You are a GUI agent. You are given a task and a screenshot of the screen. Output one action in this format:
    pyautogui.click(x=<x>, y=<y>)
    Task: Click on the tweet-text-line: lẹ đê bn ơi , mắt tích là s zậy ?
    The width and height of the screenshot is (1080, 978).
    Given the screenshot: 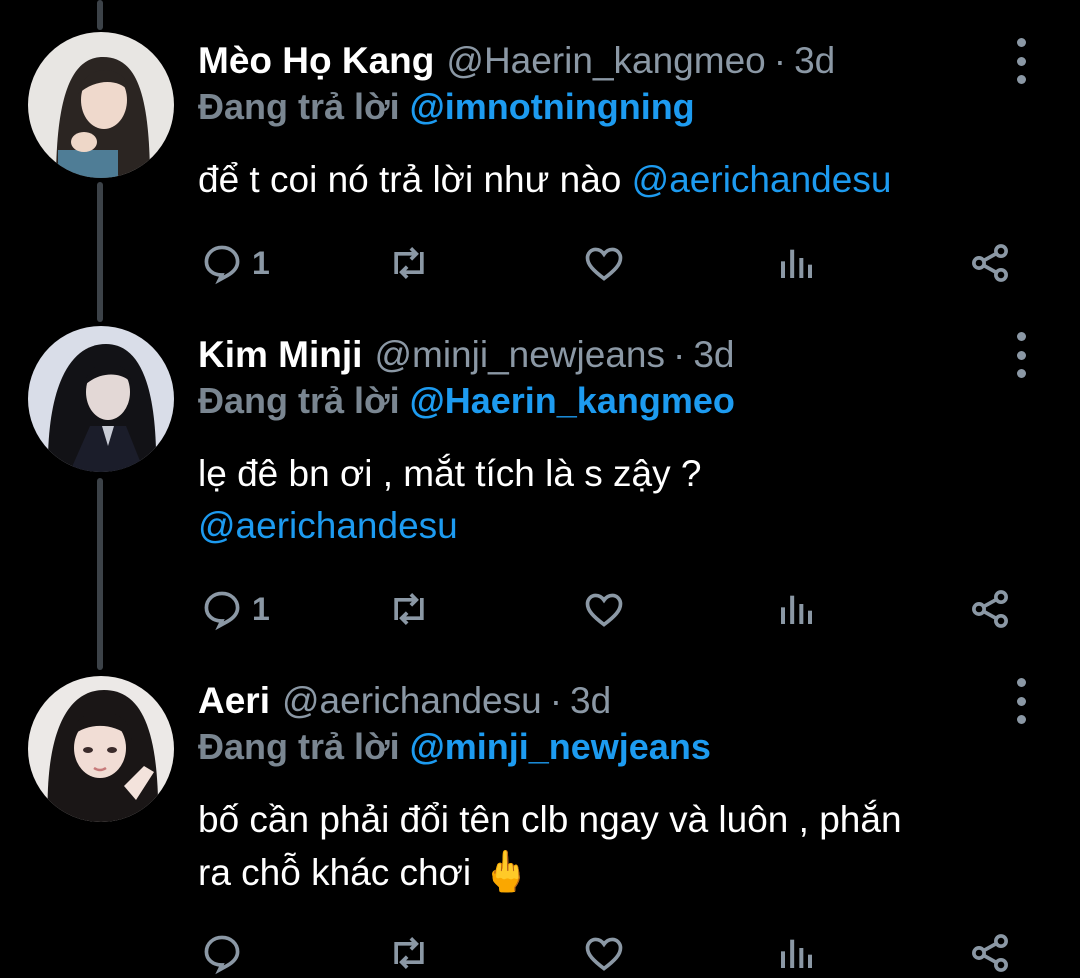 What is the action you would take?
    pyautogui.click(x=450, y=473)
    